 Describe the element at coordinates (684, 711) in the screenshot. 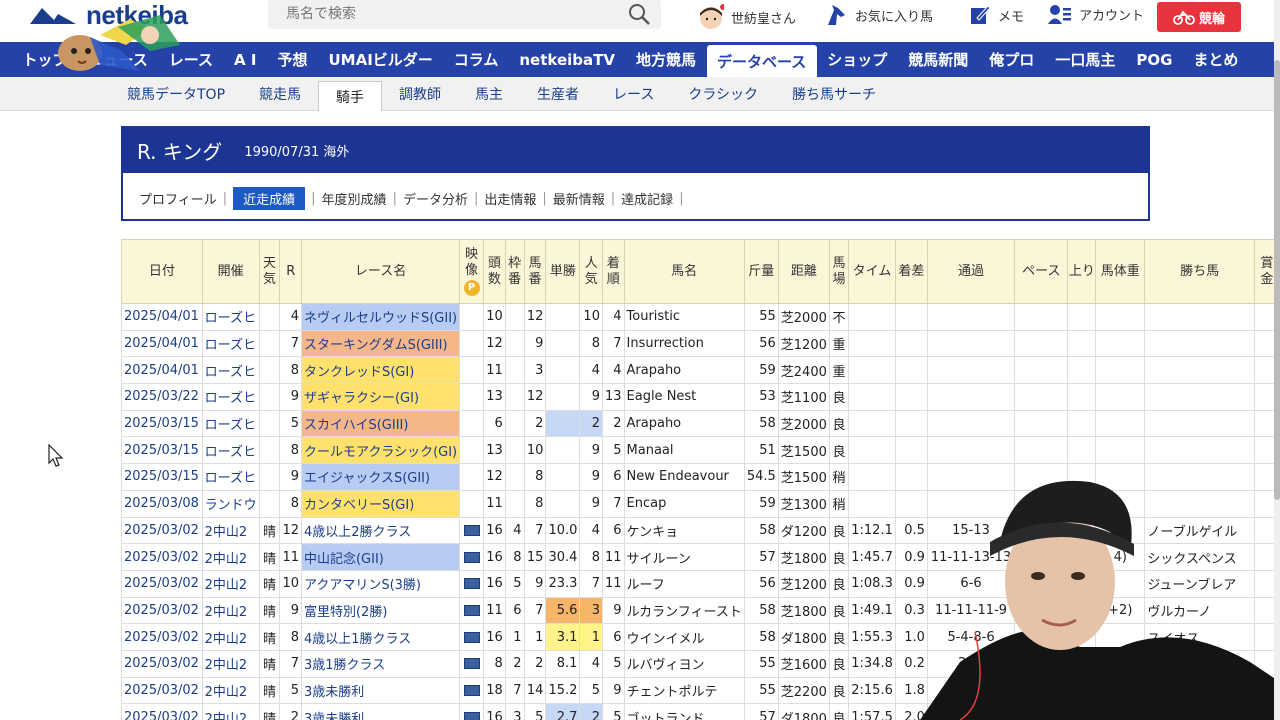

I see `cell-horse: ゴットランド` at that location.